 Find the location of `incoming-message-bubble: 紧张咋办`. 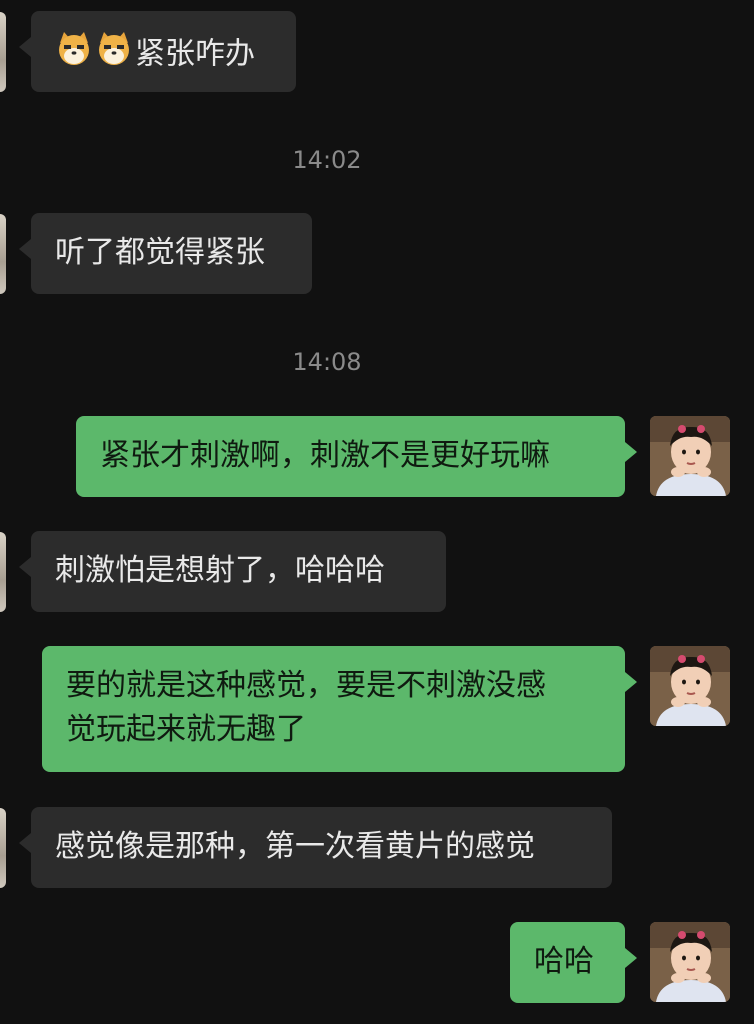

incoming-message-bubble: 紧张咋办 is located at coordinates (157, 51).